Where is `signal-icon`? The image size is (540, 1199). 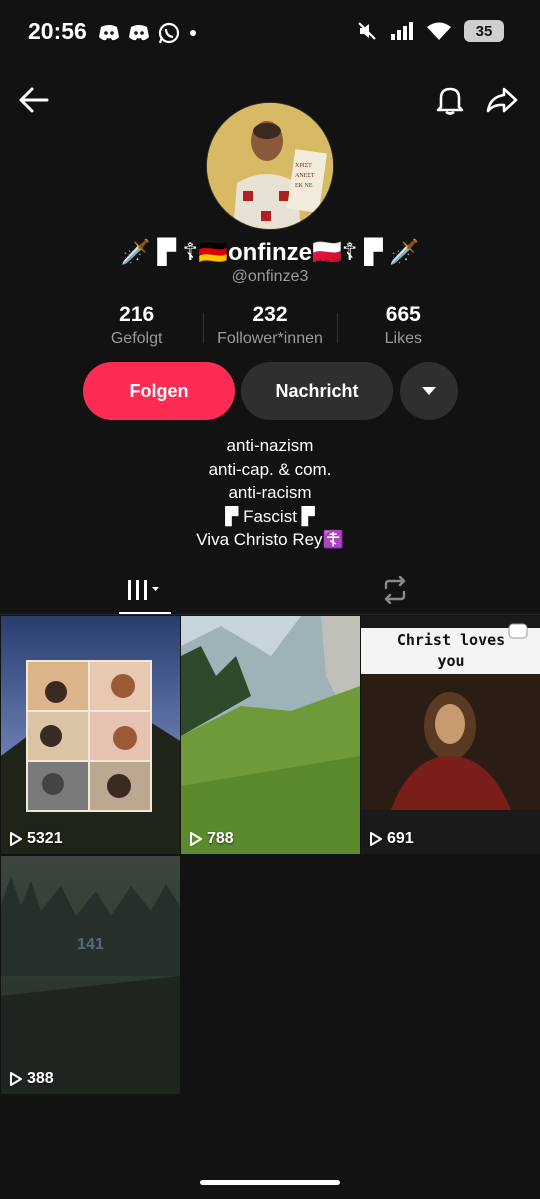
signal-icon is located at coordinates (402, 31).